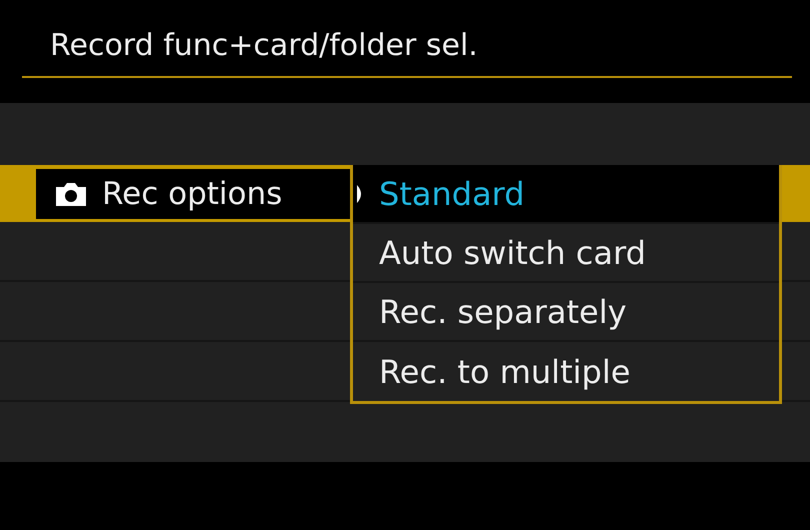 The height and width of the screenshot is (530, 810). I want to click on menu-label: Rec options, so click(192, 194).